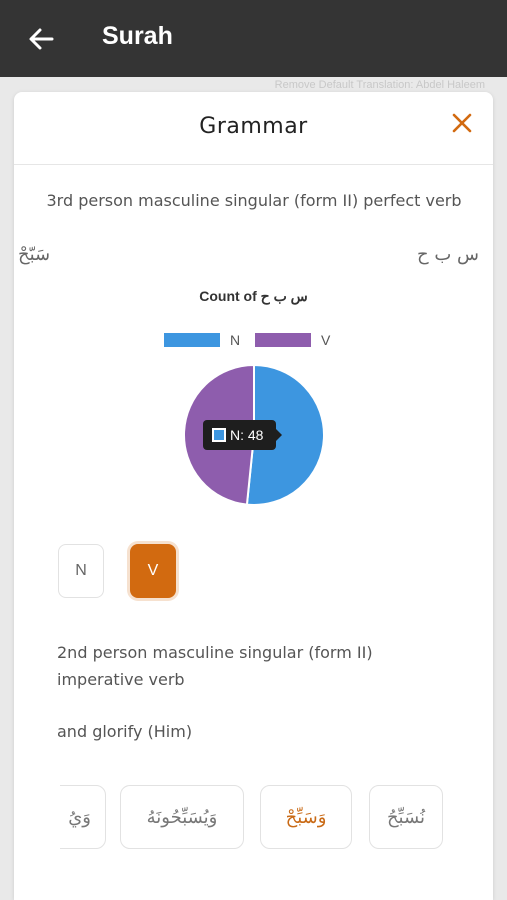  What do you see at coordinates (306, 817) in the screenshot?
I see `word-chip-selected: وَسَبِّحْ` at bounding box center [306, 817].